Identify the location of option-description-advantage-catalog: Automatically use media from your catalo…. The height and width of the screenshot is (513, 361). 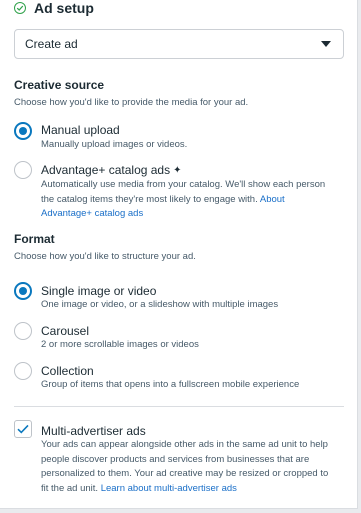
(193, 200).